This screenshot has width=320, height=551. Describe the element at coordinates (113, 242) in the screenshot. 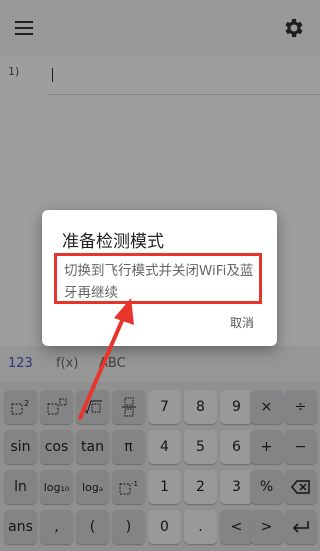

I see `dialog-title: 准备检测模式` at that location.